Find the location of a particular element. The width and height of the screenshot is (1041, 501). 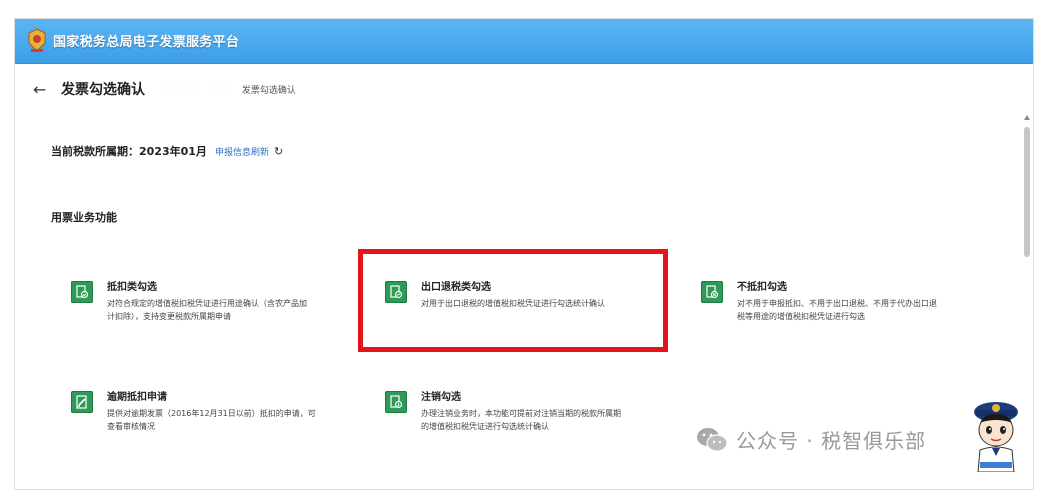

tax-period-label: 当前税款所属期：2023年01月 is located at coordinates (129, 151).